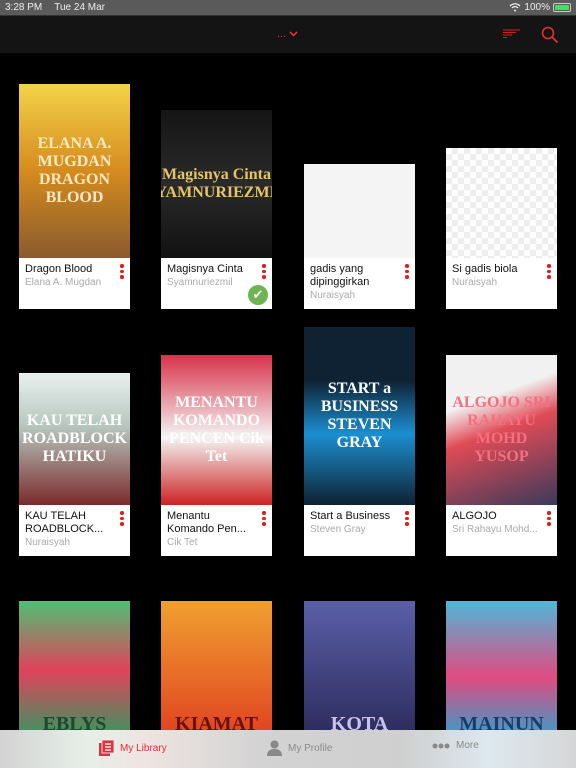  Describe the element at coordinates (511, 34) in the screenshot. I see `sort-icon` at that location.